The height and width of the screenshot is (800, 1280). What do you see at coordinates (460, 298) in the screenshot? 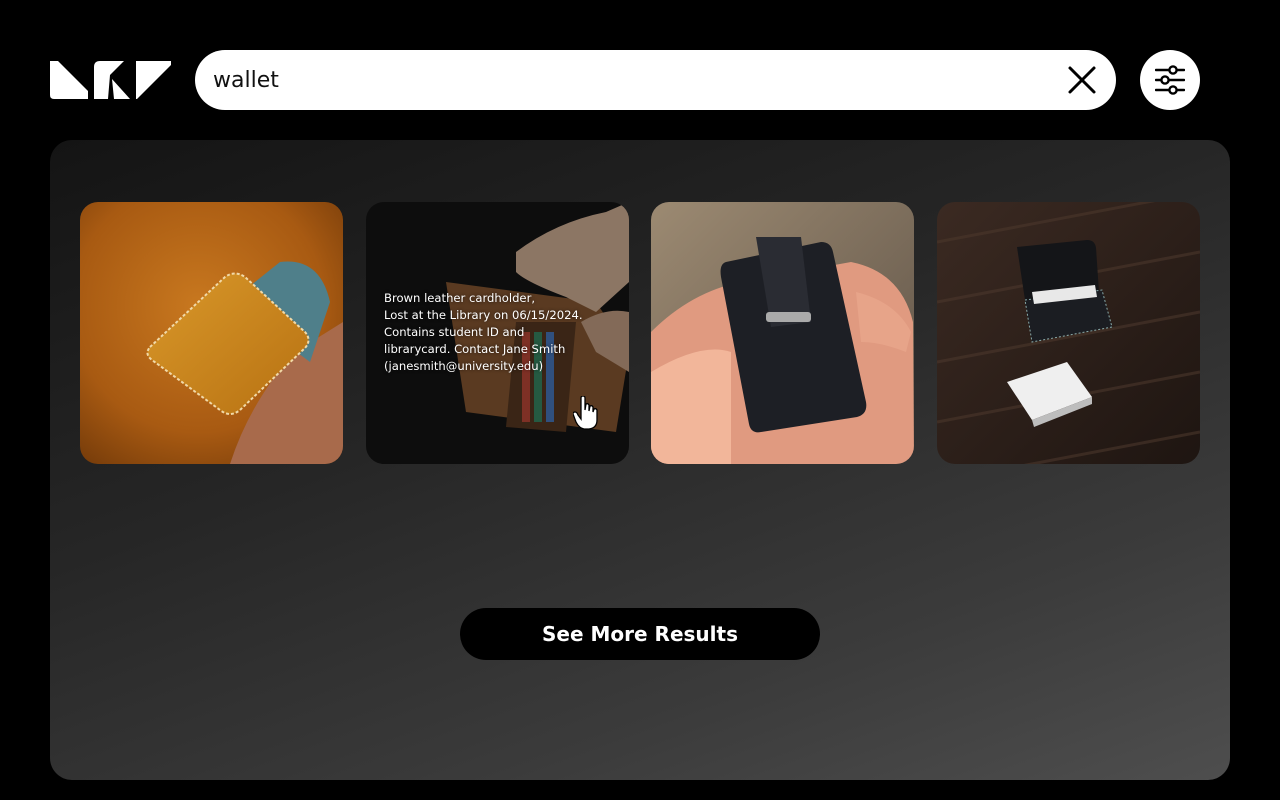
I see `item-detail-line: Brown leather cardholder,` at bounding box center [460, 298].